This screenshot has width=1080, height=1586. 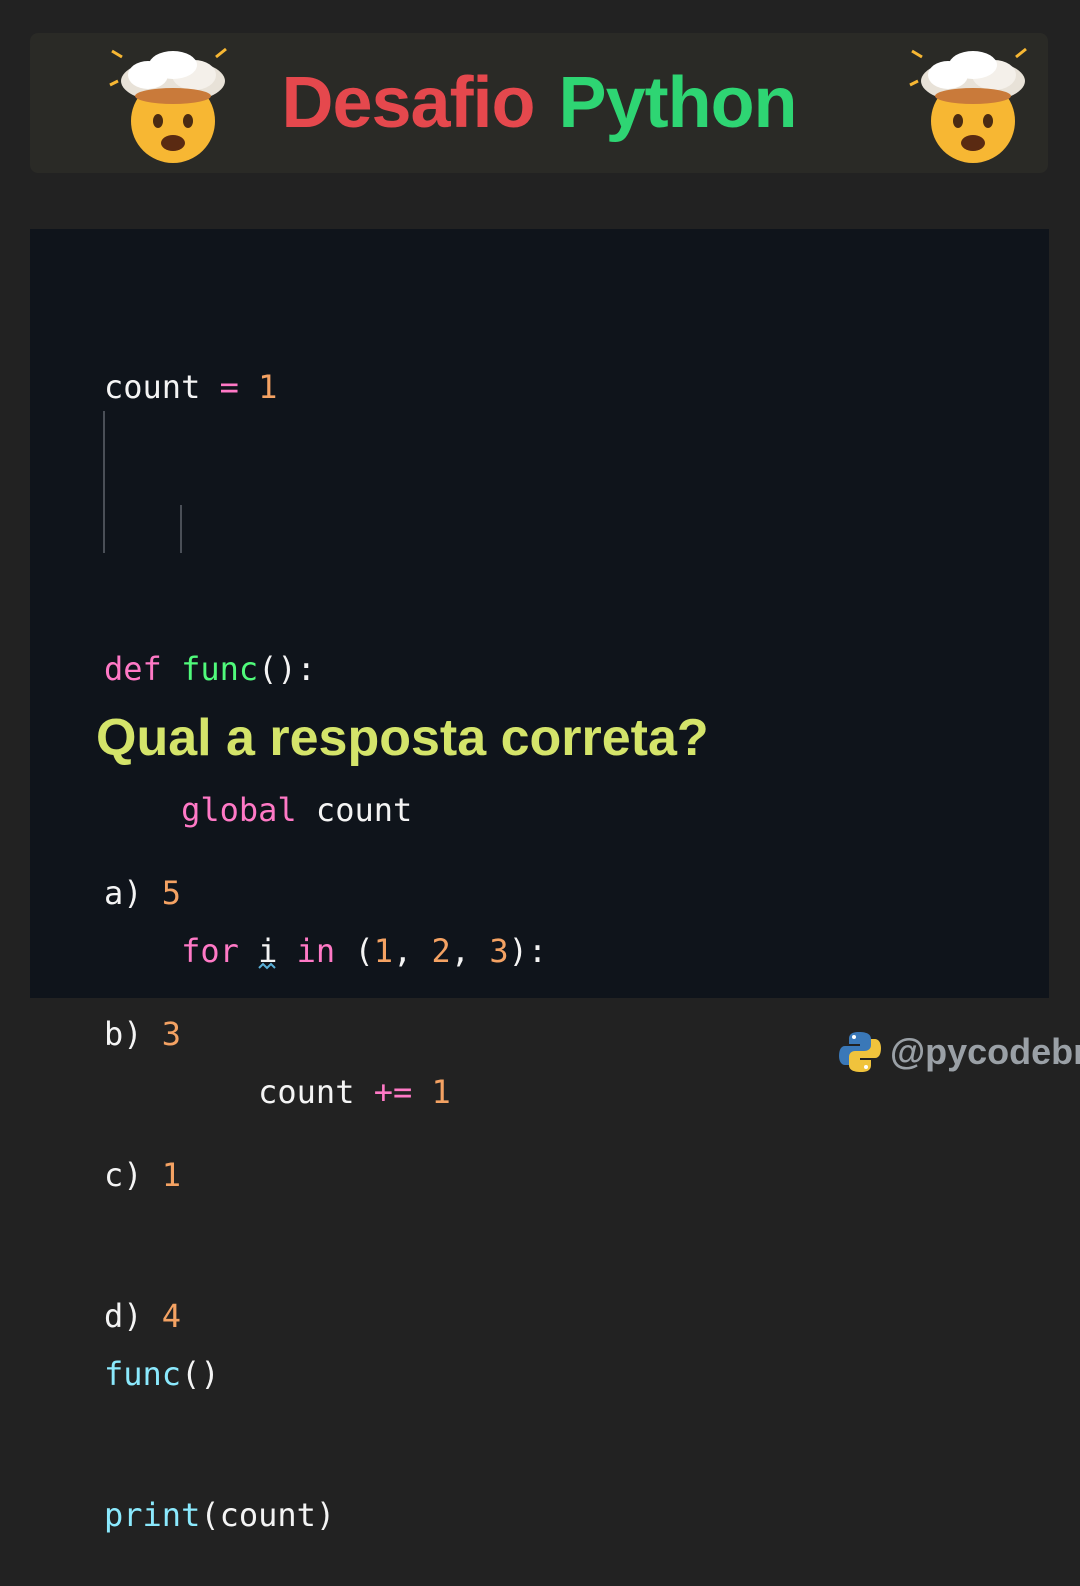 What do you see at coordinates (325, 387) in the screenshot?
I see `code-line: count = 1` at bounding box center [325, 387].